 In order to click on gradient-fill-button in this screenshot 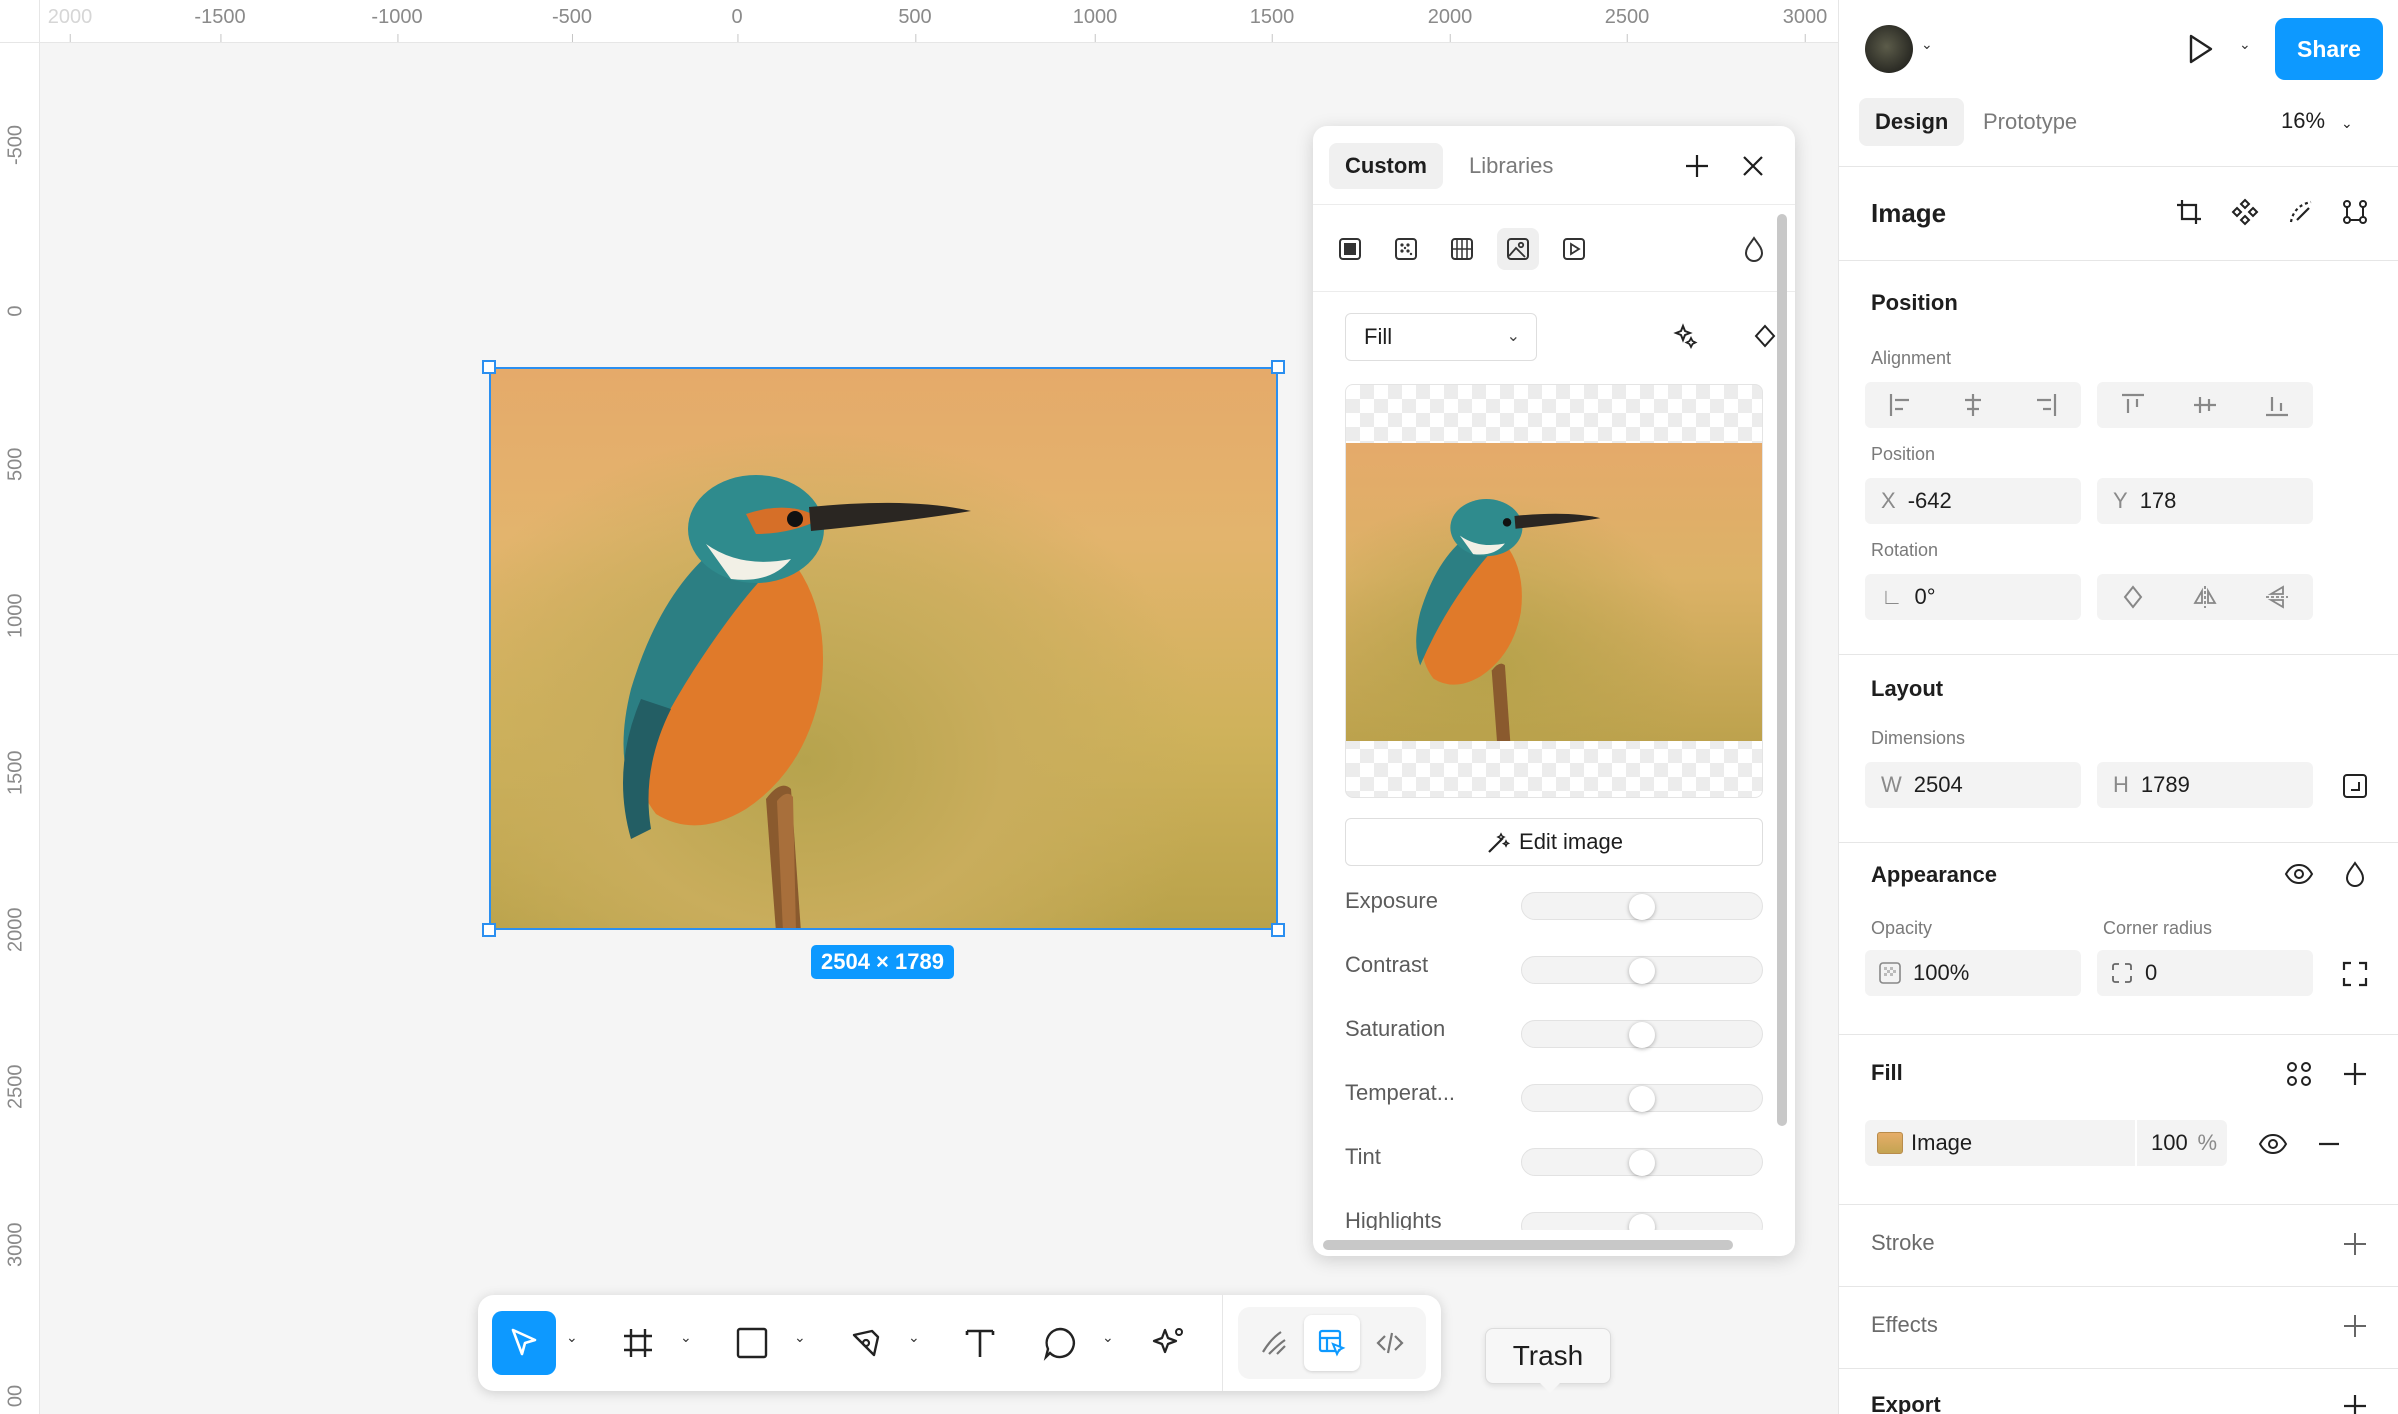, I will do `click(1406, 249)`.